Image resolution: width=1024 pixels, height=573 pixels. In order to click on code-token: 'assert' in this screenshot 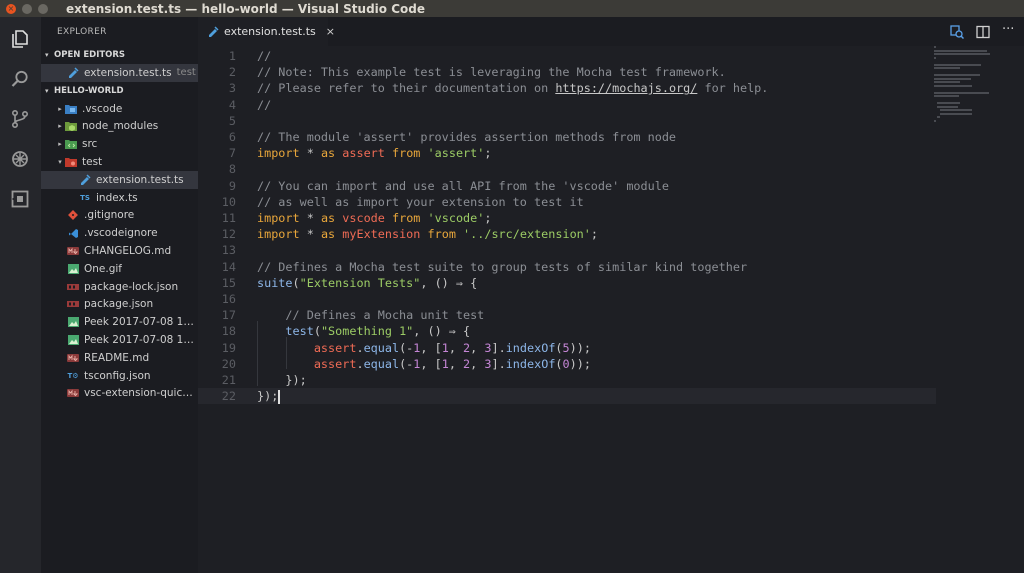, I will do `click(456, 153)`.